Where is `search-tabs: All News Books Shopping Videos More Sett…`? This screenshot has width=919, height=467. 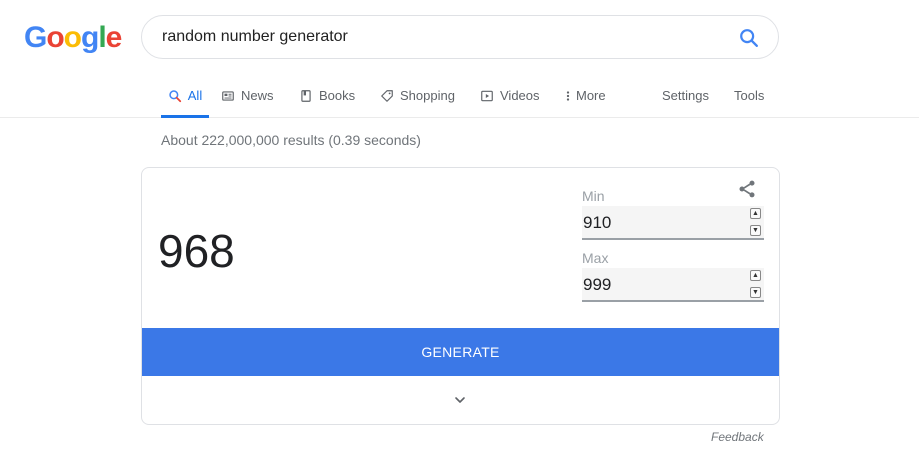
search-tabs: All News Books Shopping Videos More Sett… is located at coordinates (459, 96).